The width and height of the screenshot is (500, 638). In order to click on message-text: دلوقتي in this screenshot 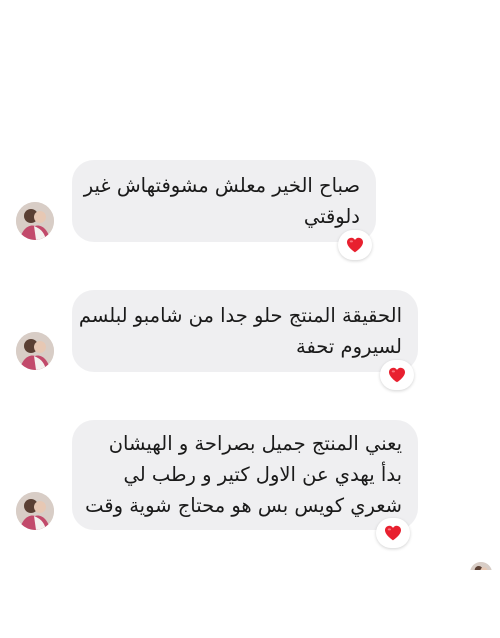, I will do `click(331, 216)`.